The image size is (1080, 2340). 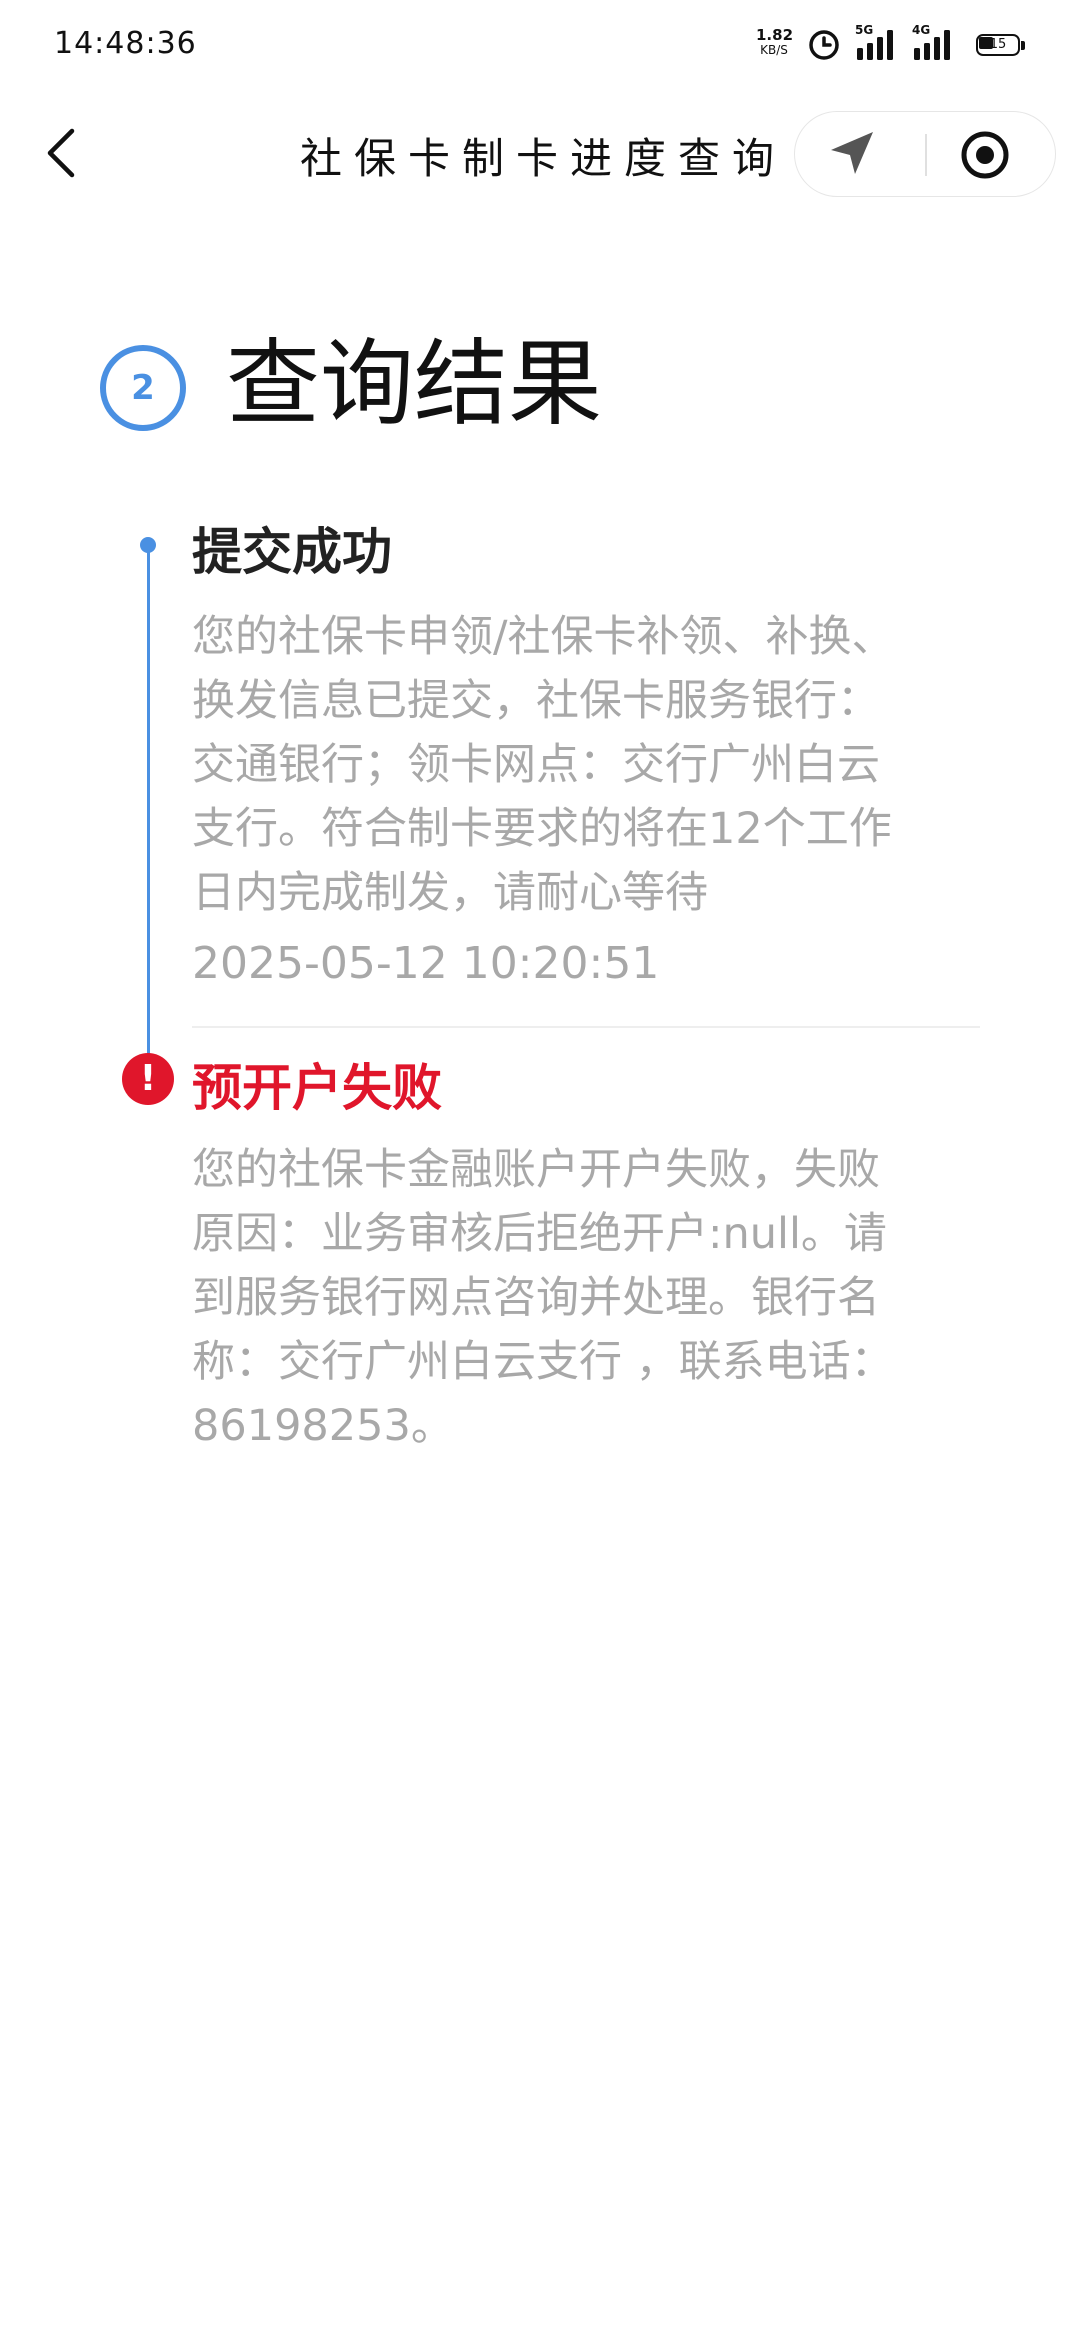 What do you see at coordinates (543, 1362) in the screenshot?
I see `description-line: 称：交行广州白云支行 ，联系电话：` at bounding box center [543, 1362].